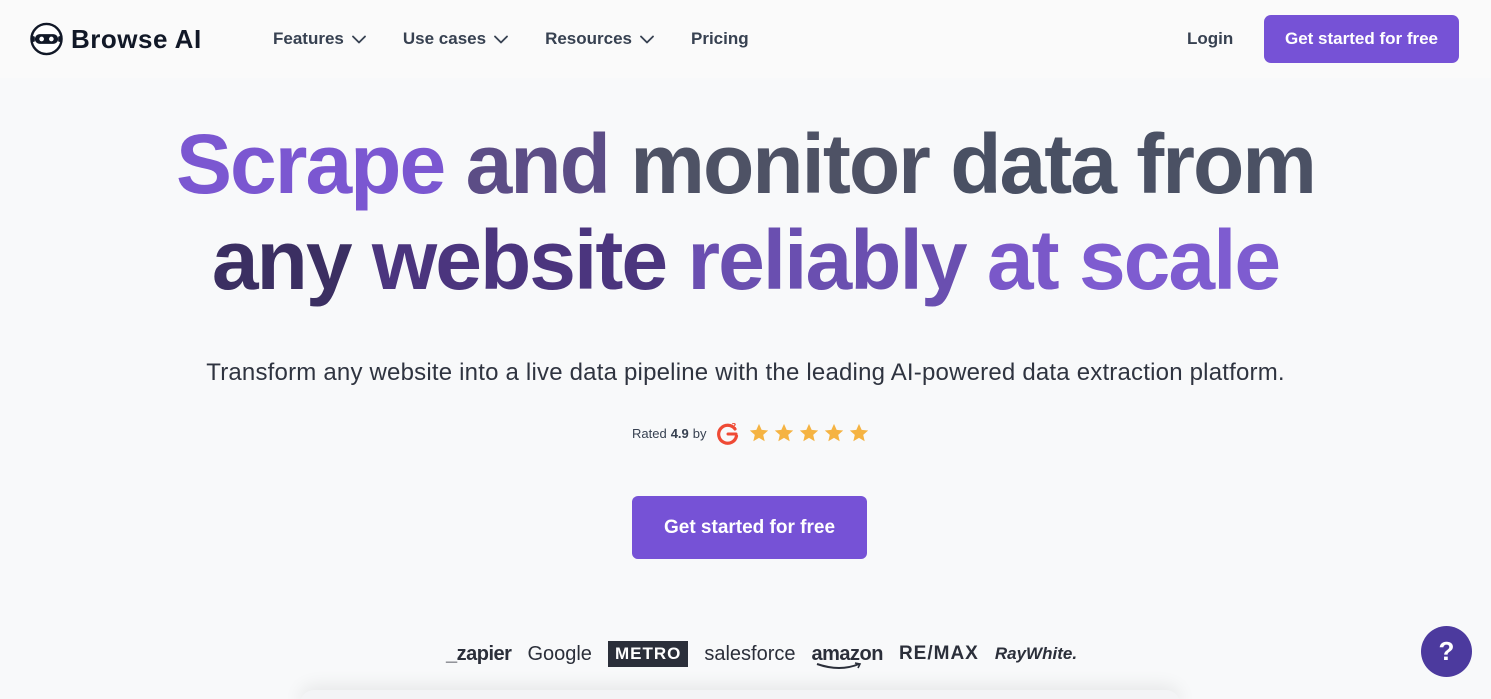  What do you see at coordinates (519, 260) in the screenshot?
I see `hero-word: website` at bounding box center [519, 260].